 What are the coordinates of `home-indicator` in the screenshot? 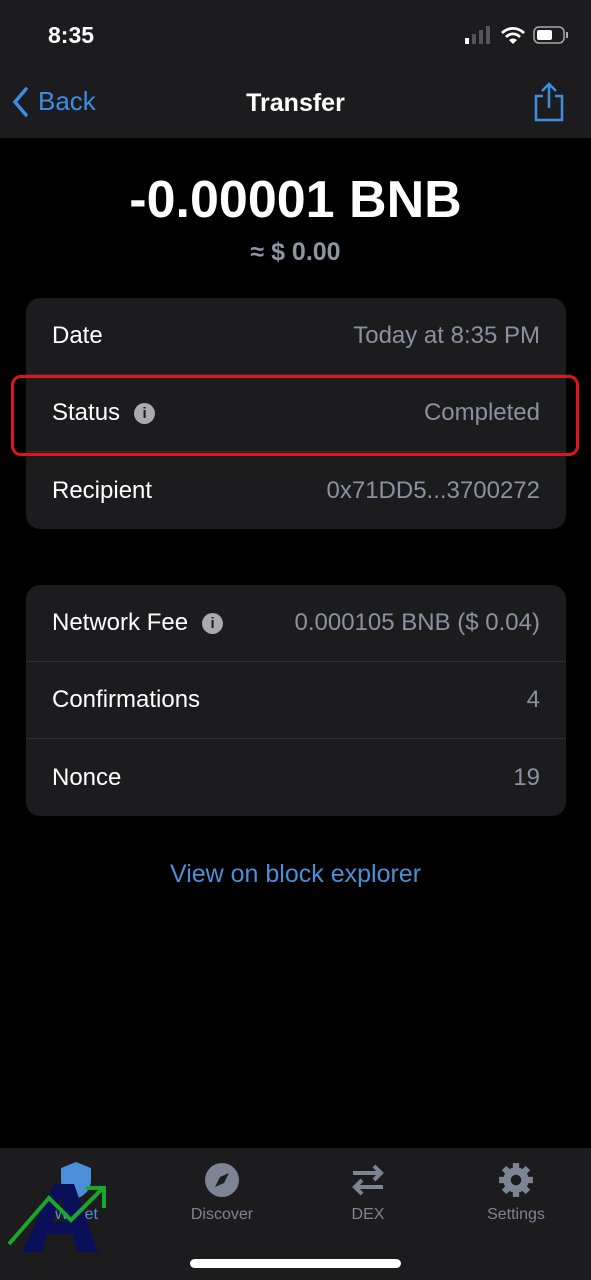 It's located at (295, 1263).